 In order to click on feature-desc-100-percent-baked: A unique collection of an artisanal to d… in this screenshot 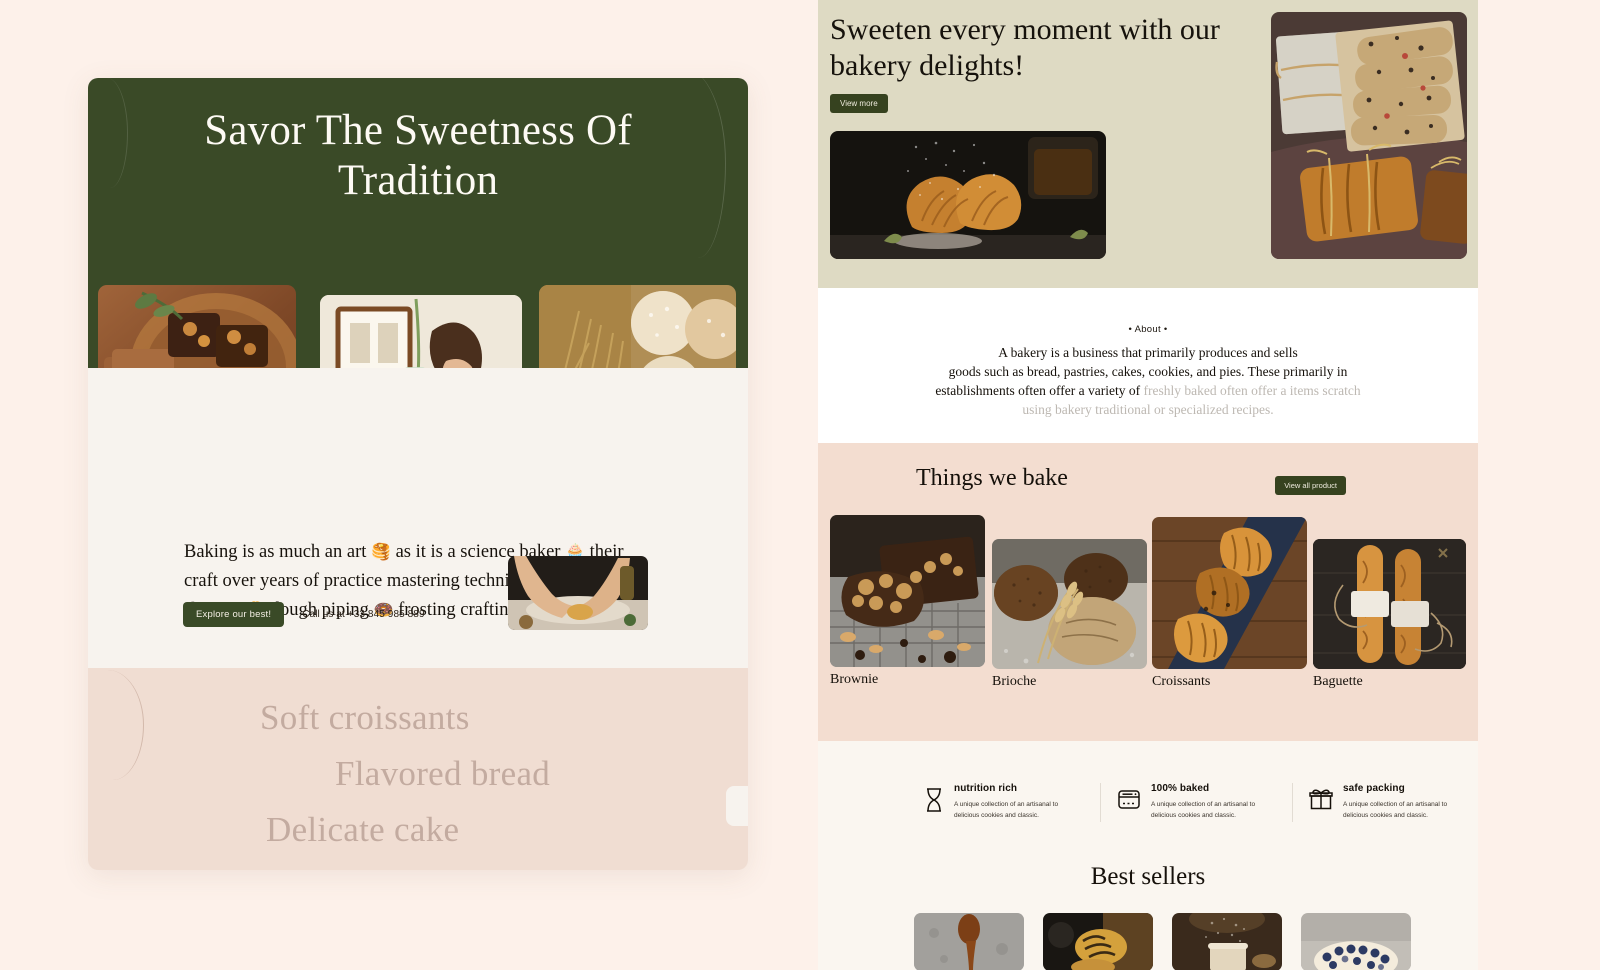, I will do `click(1203, 810)`.